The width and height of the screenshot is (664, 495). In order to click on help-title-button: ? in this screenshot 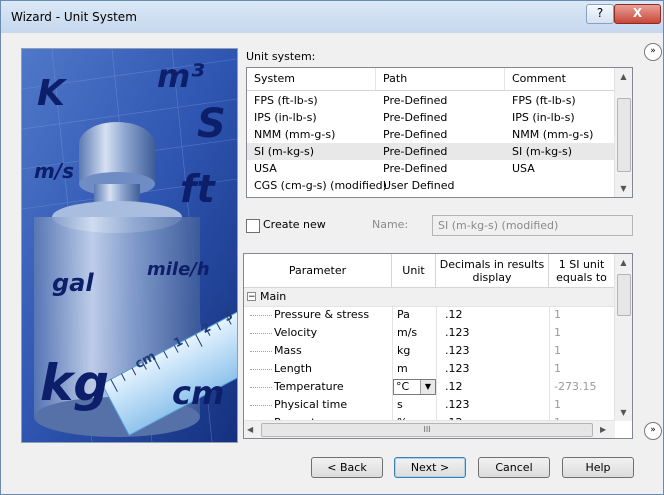, I will do `click(600, 14)`.